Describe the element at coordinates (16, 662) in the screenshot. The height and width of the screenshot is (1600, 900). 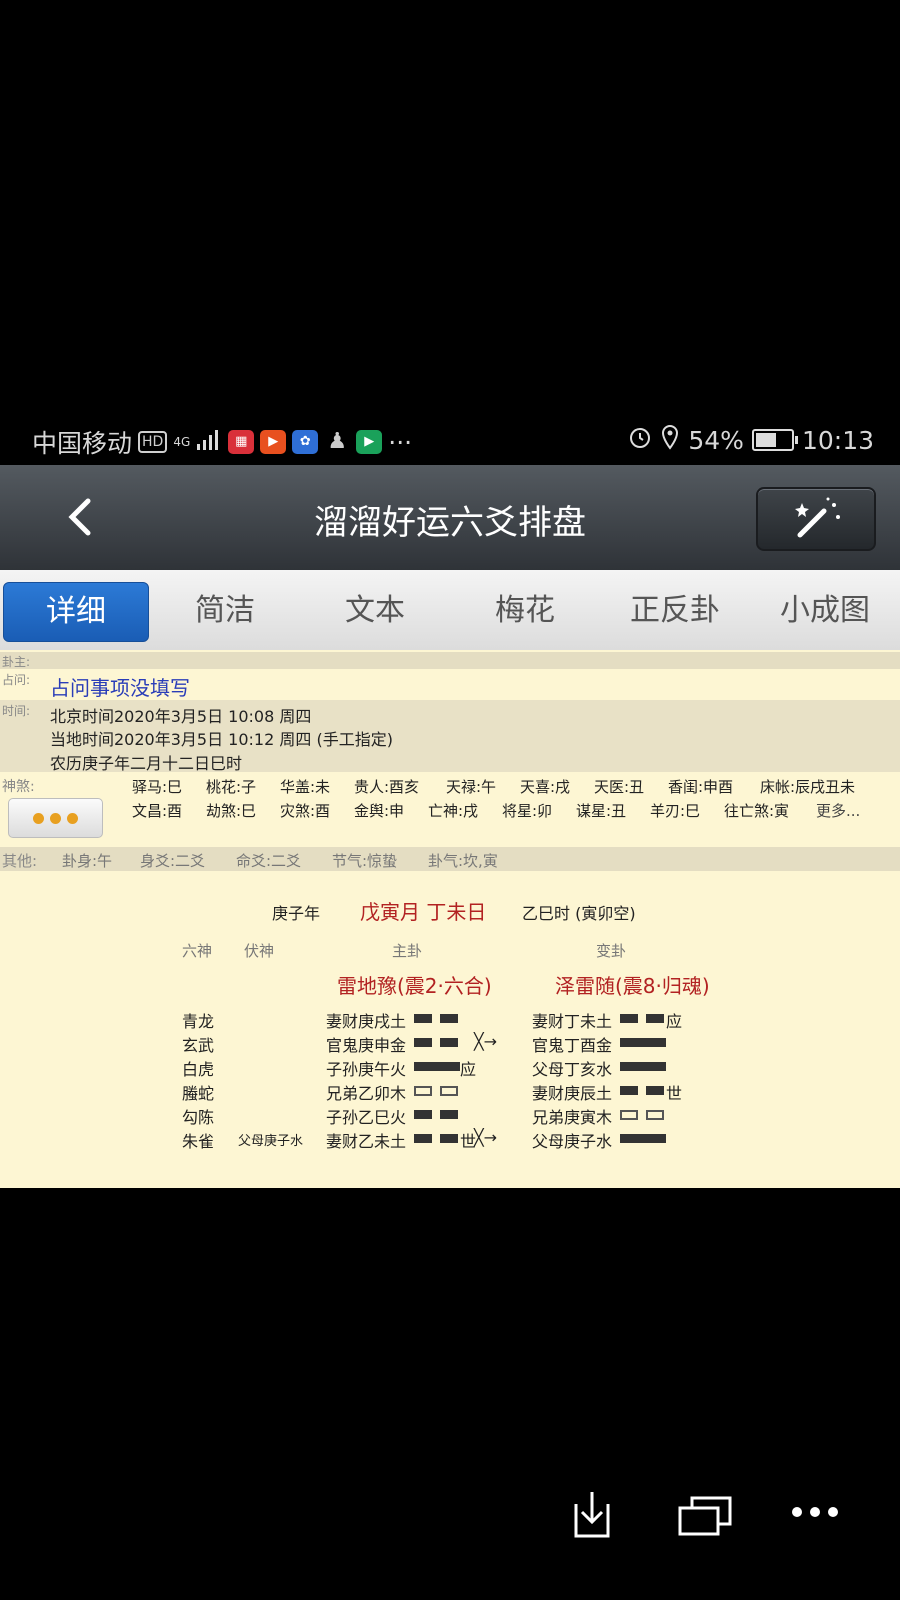
I see `guazhu-label: 卦主:` at that location.